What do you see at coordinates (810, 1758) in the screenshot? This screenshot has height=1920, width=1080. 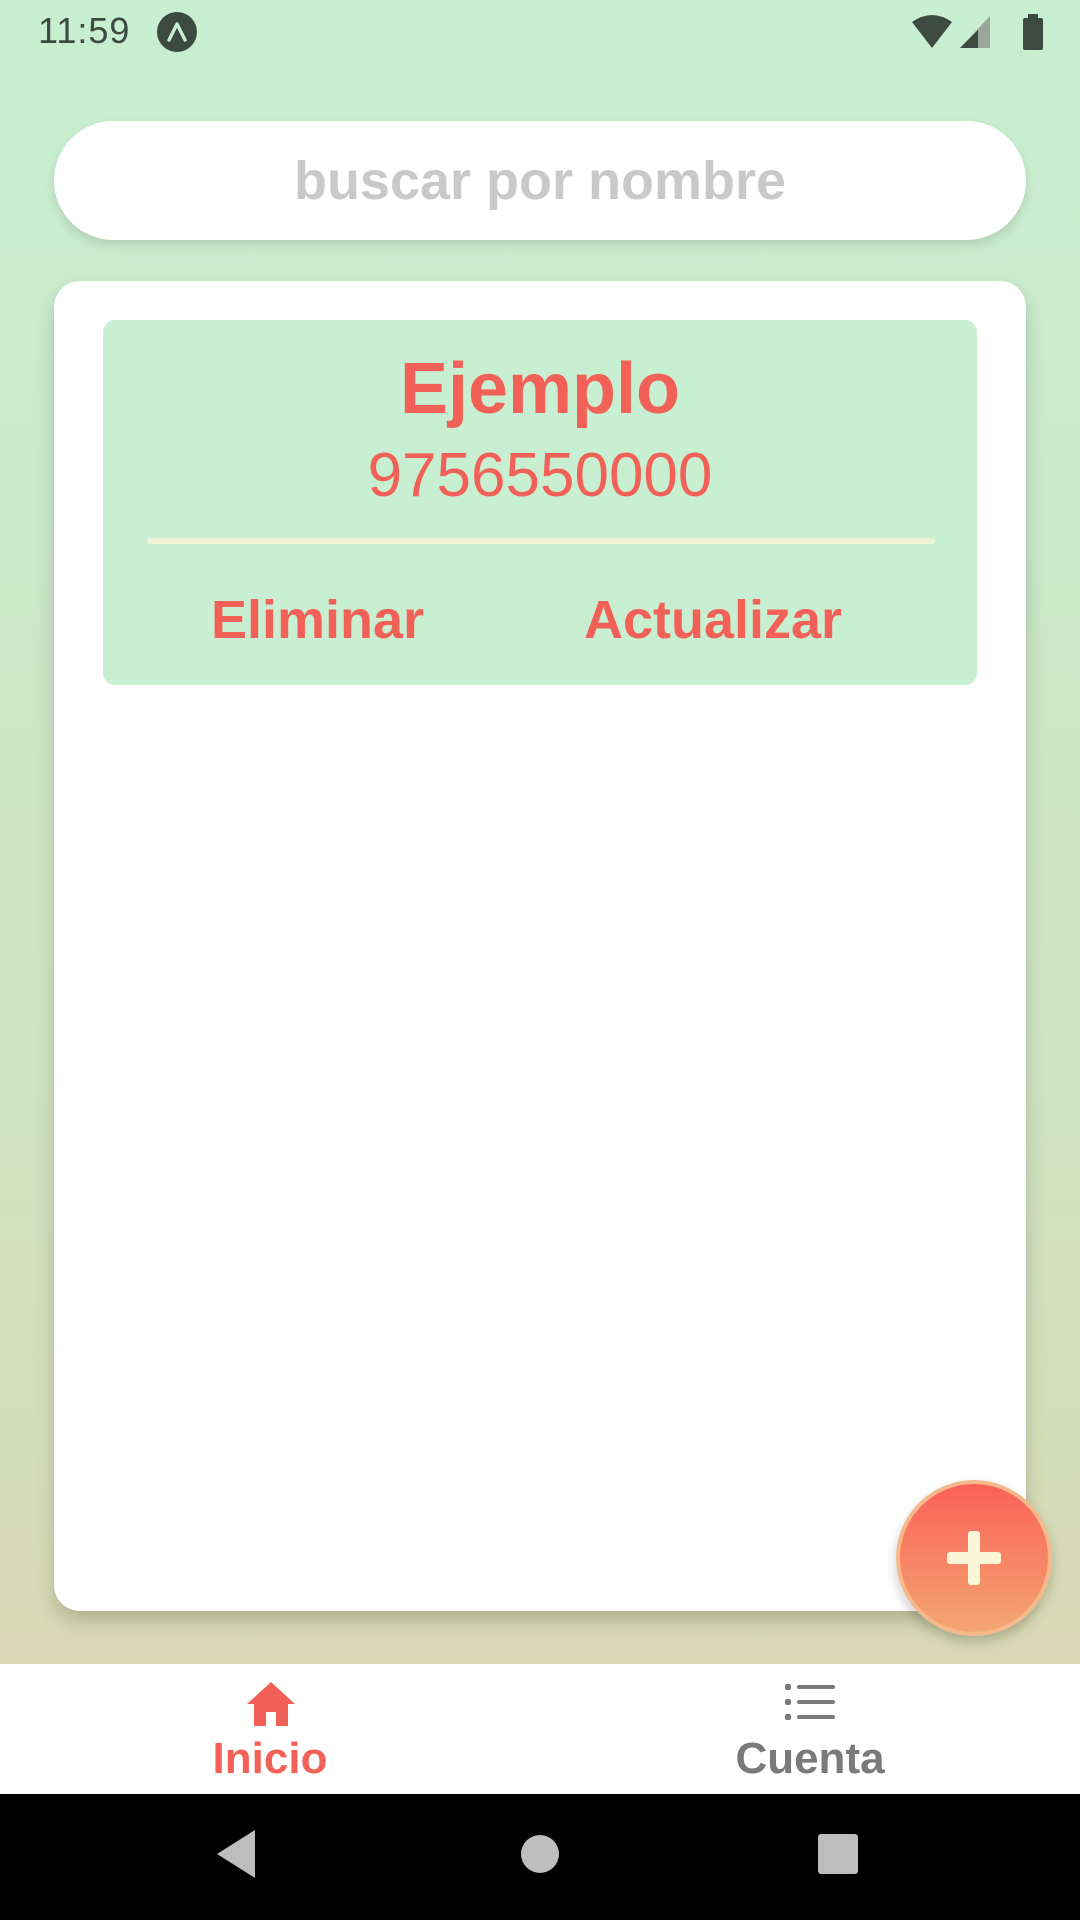 I see `nav-label-cuenta: Cuenta` at bounding box center [810, 1758].